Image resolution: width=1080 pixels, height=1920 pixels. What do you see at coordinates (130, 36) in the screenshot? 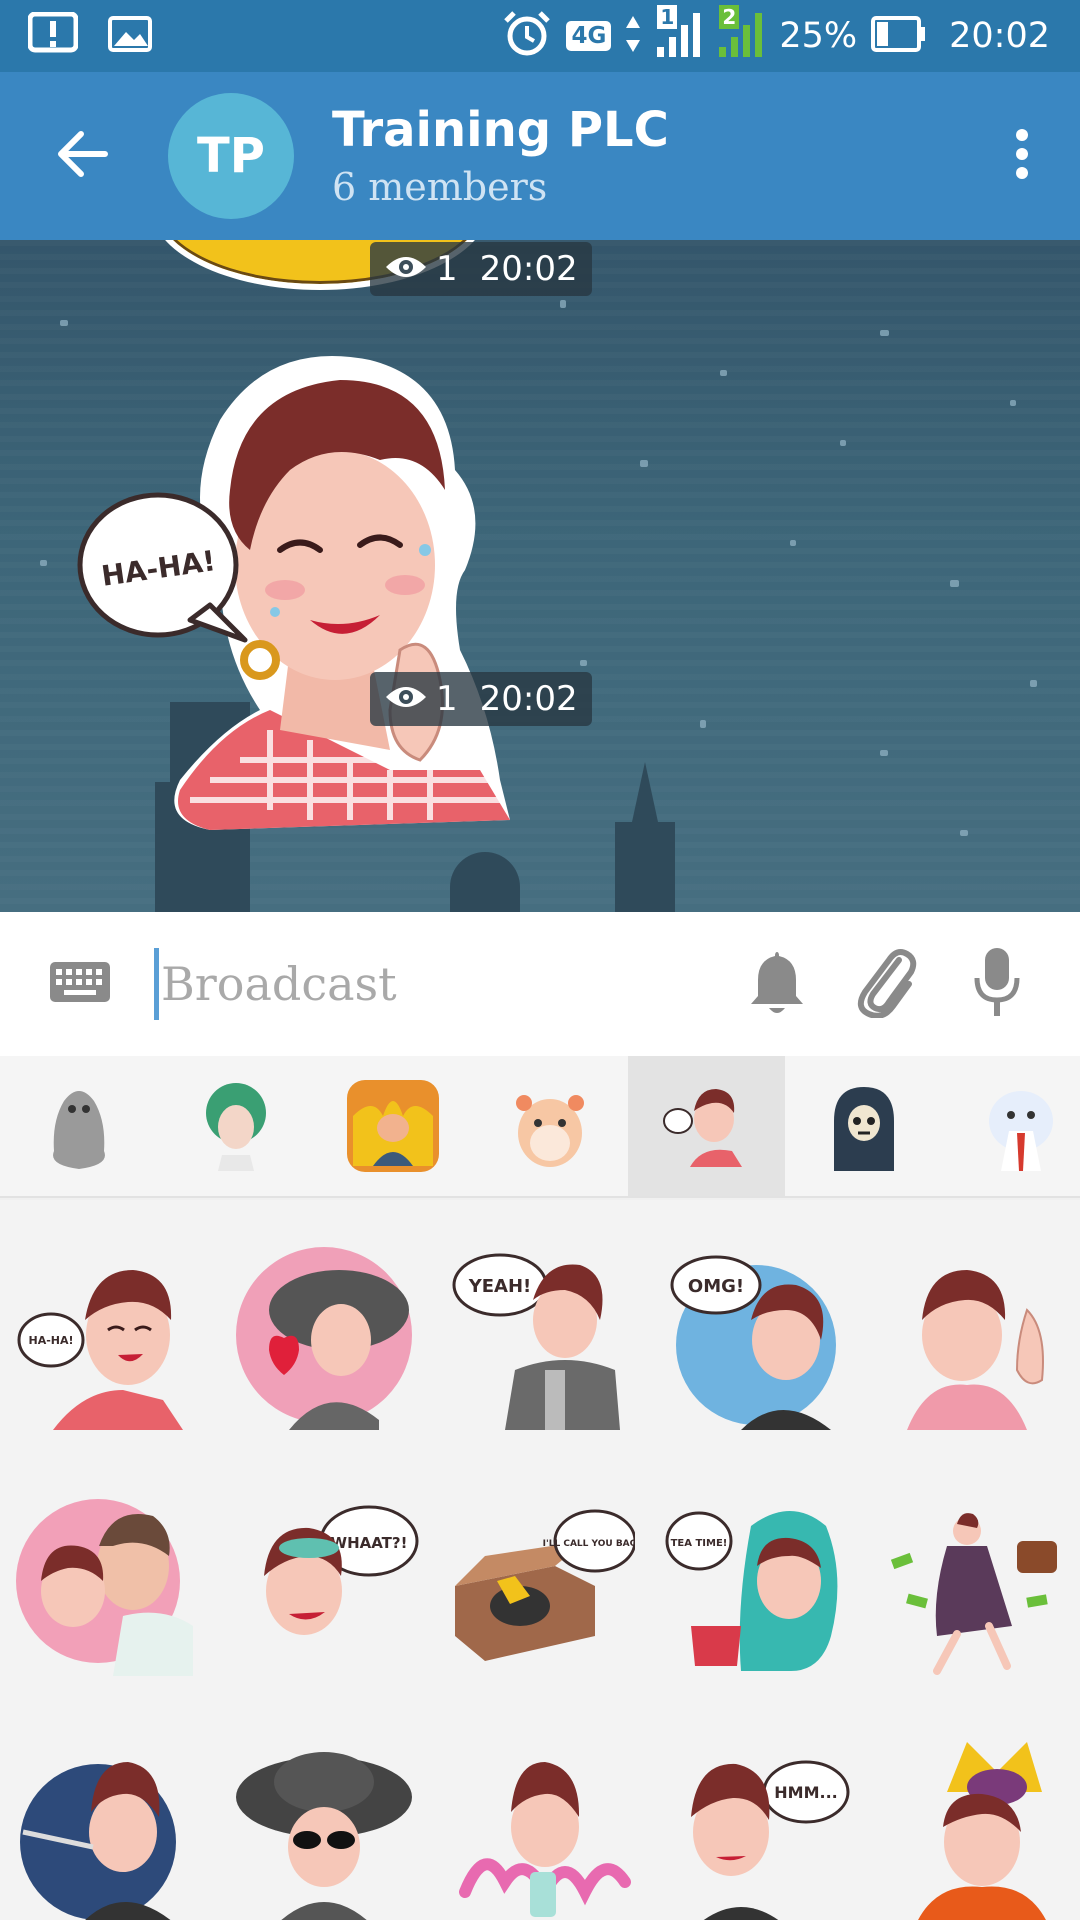
I see `image-notification-icon` at bounding box center [130, 36].